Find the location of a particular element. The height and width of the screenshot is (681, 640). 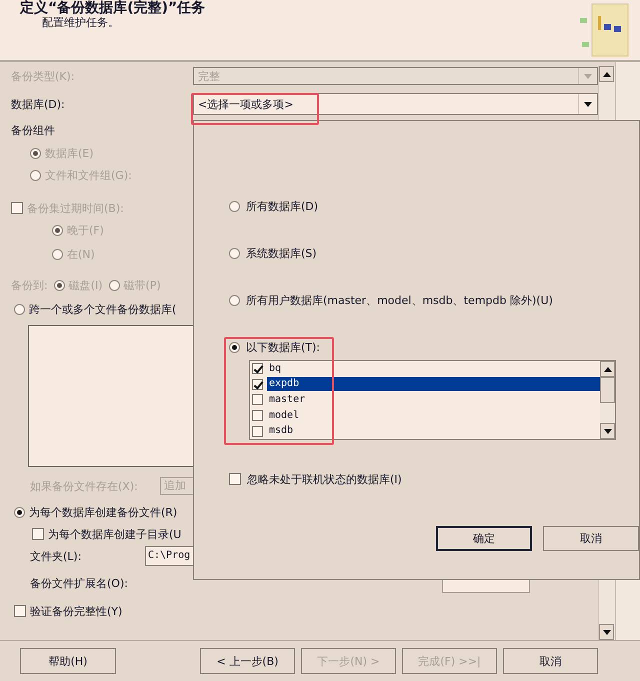

radio-option: 所有用户数据库(master、model、msdb、tempdb 除外)(U) is located at coordinates (391, 300).